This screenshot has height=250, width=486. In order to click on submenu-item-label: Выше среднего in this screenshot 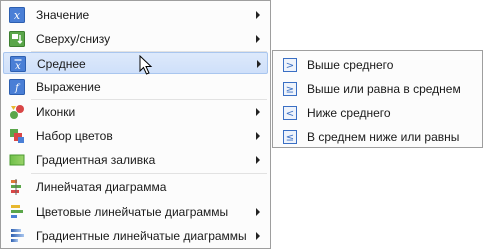, I will do `click(350, 65)`.